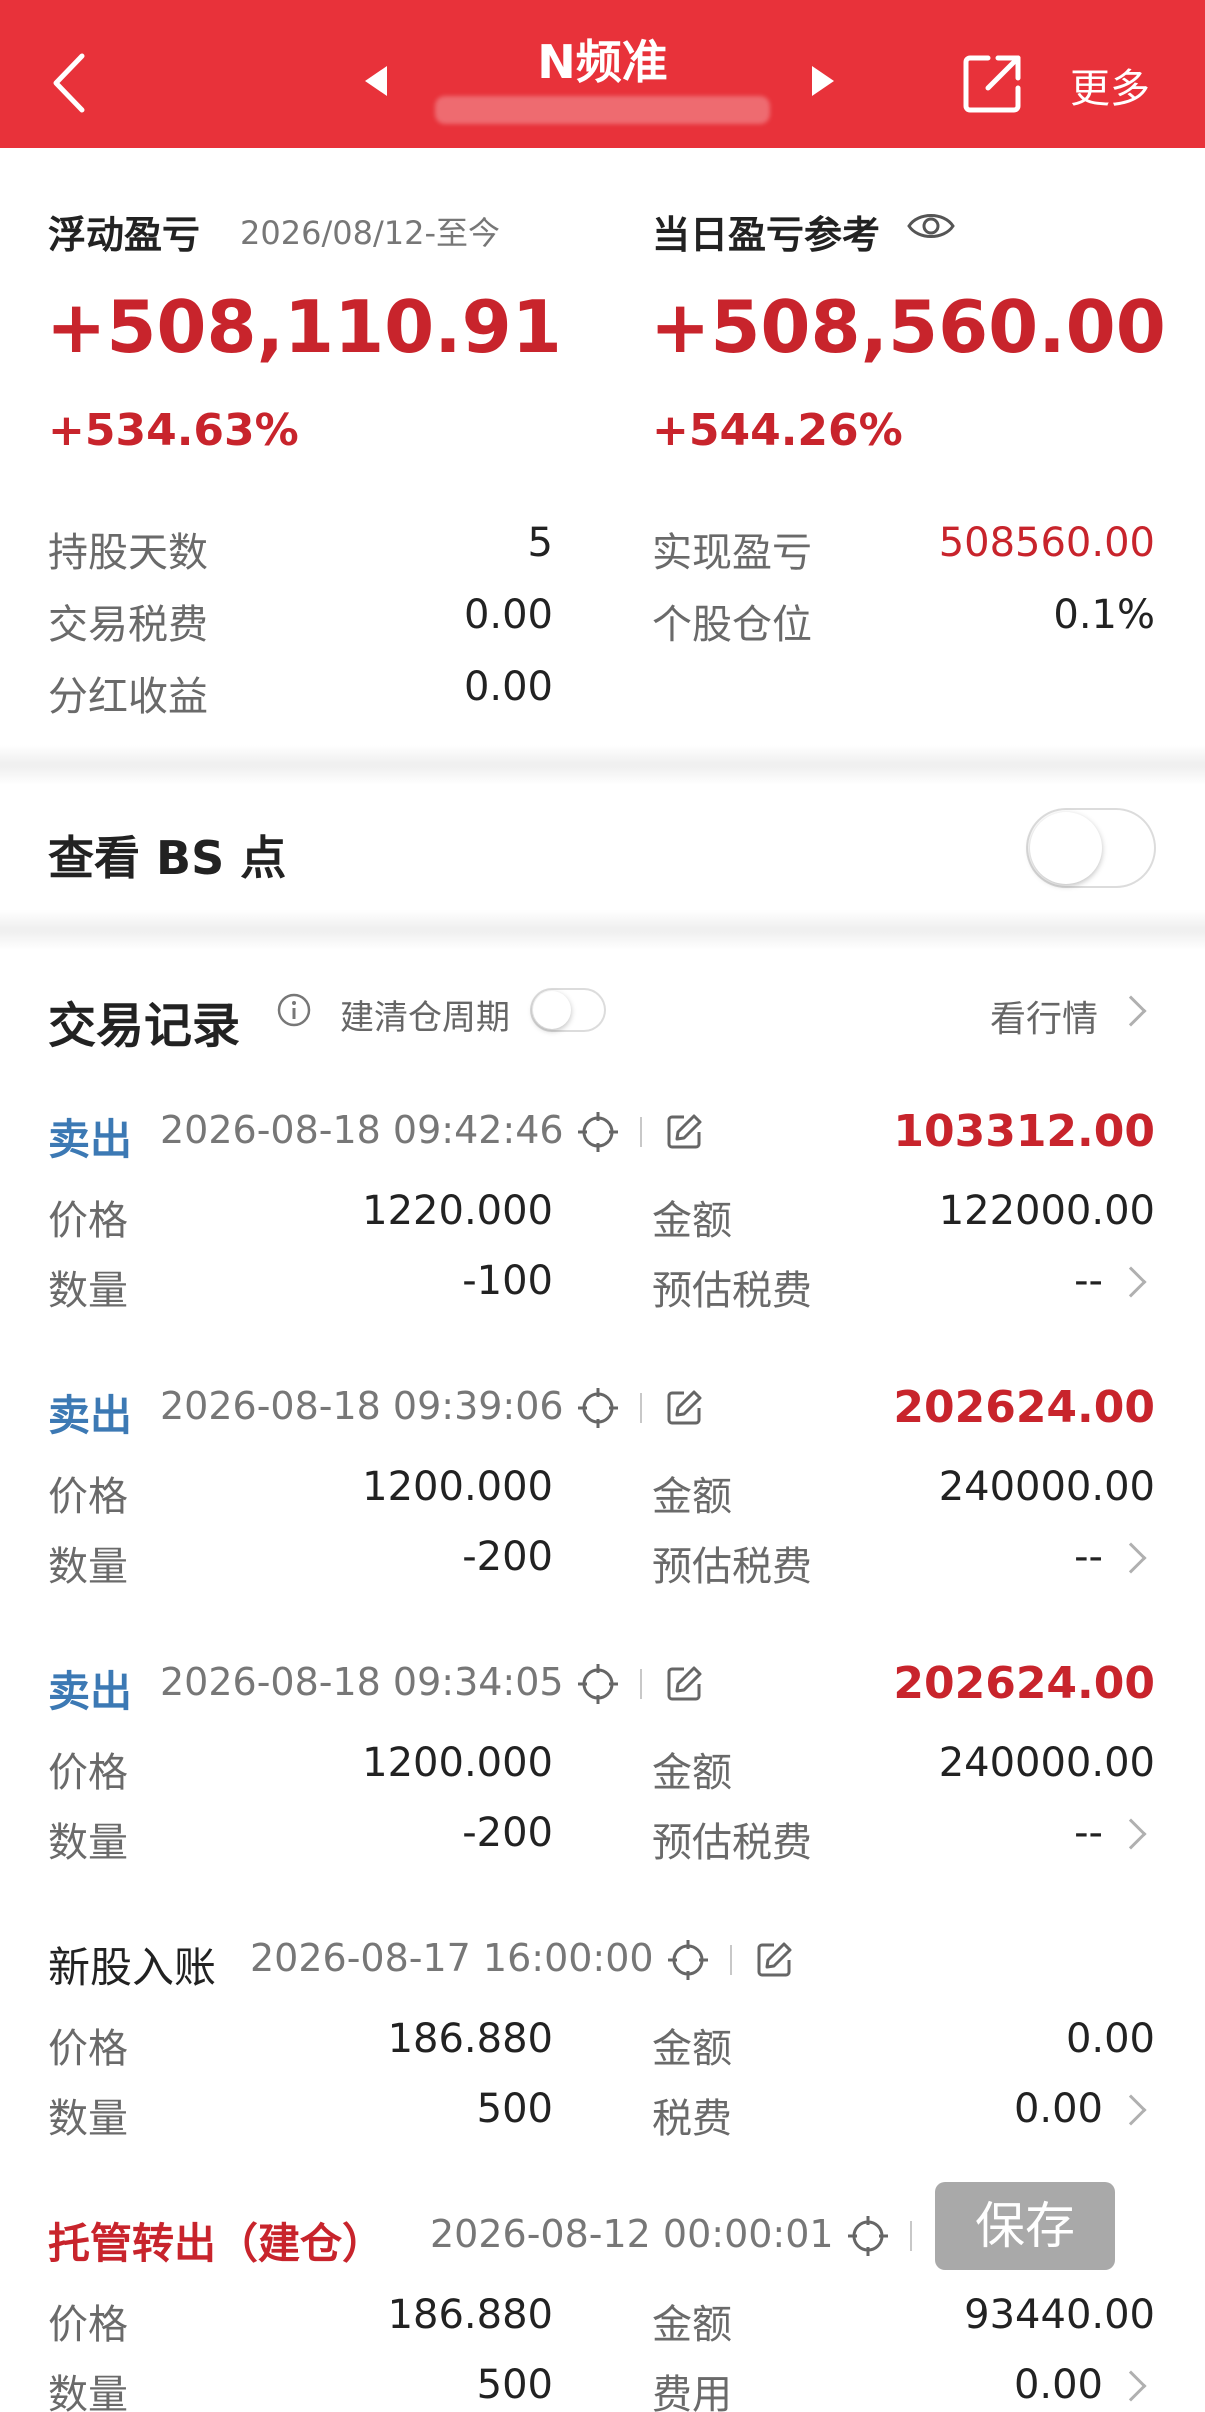  Describe the element at coordinates (1059, 2315) in the screenshot. I see `total-value: 93440.00` at that location.